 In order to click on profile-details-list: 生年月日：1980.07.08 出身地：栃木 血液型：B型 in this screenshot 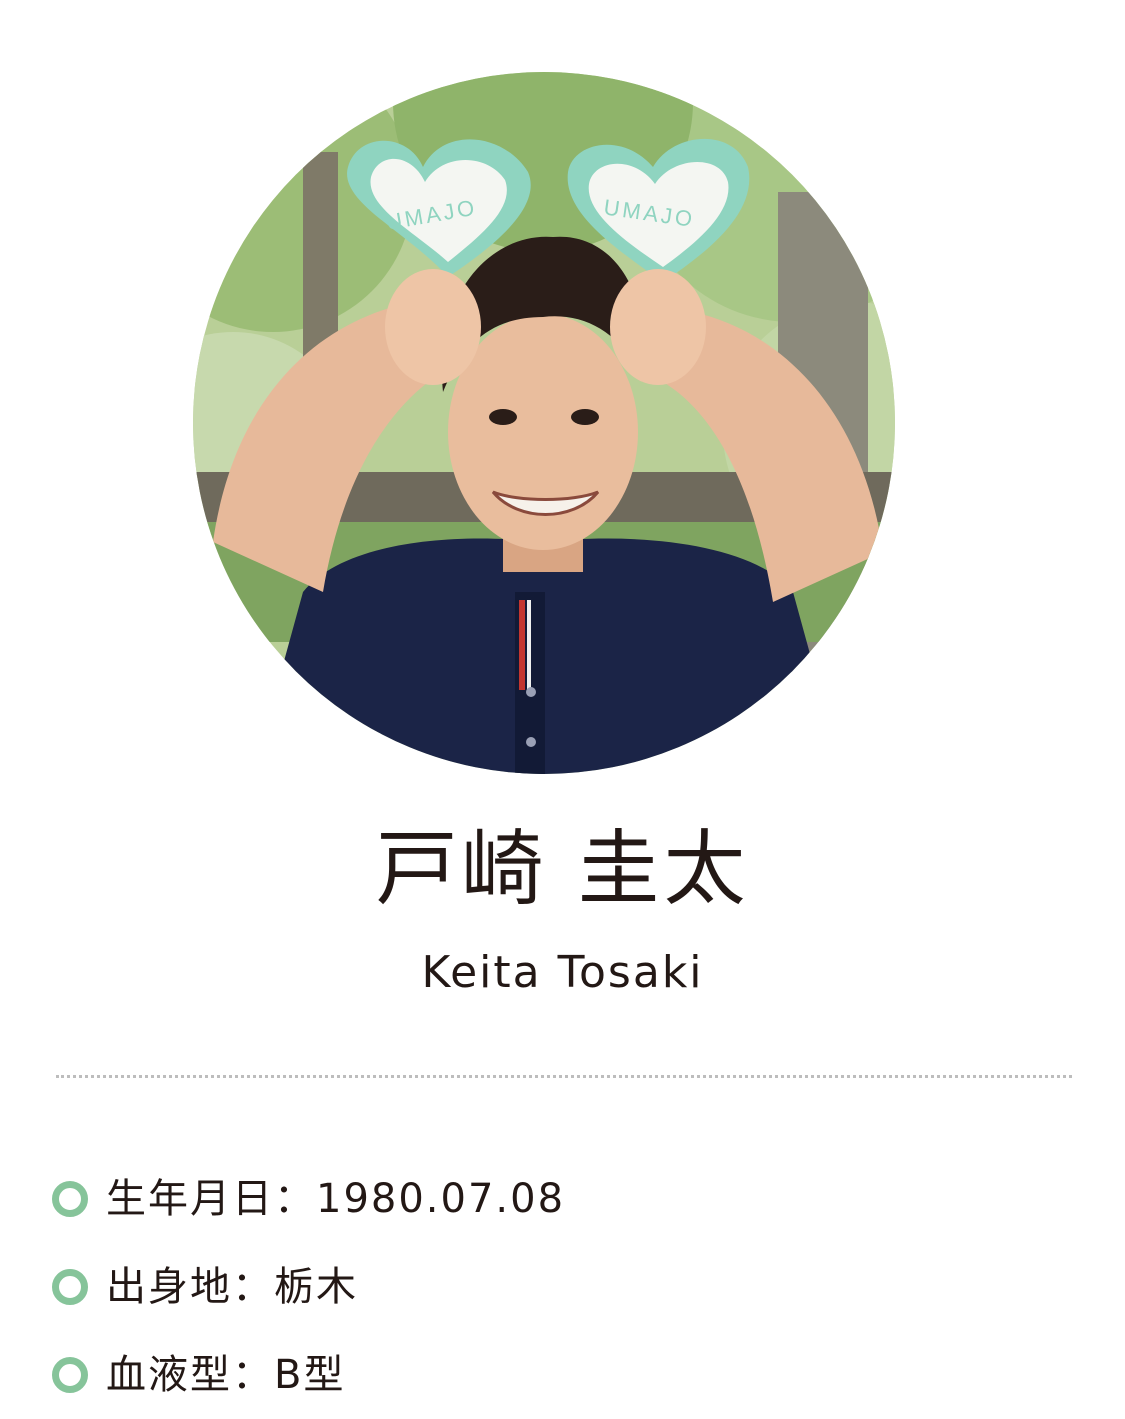, I will do `click(308, 1287)`.